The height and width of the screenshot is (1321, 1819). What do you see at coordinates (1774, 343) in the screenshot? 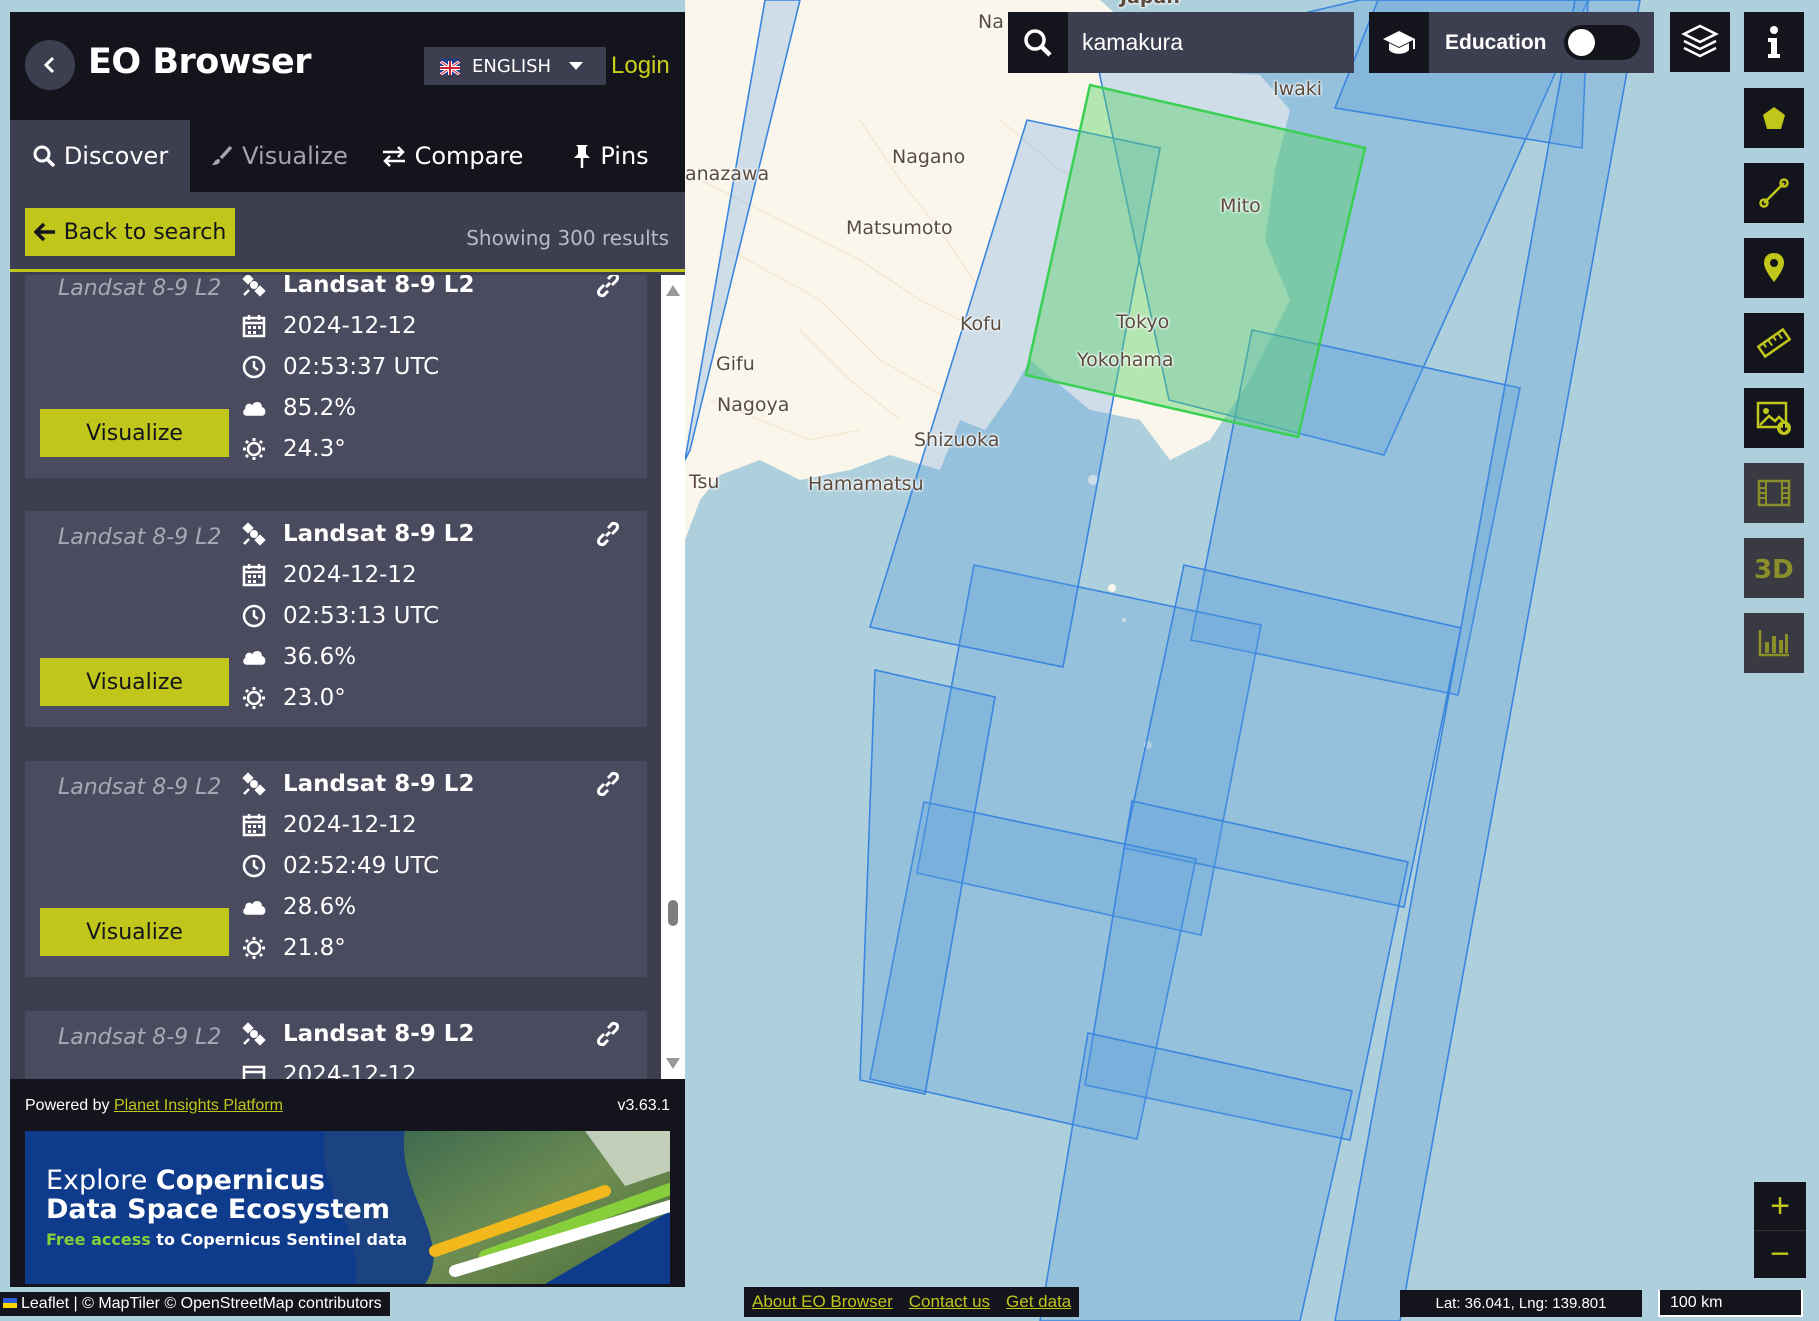
I see `measure-button` at bounding box center [1774, 343].